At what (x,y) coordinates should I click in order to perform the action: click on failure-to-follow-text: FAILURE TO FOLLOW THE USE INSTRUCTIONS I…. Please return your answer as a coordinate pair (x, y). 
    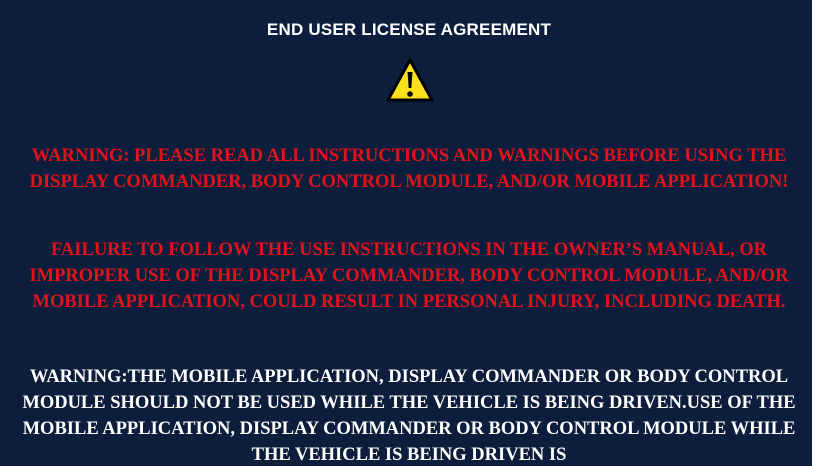
    Looking at the image, I should click on (409, 276).